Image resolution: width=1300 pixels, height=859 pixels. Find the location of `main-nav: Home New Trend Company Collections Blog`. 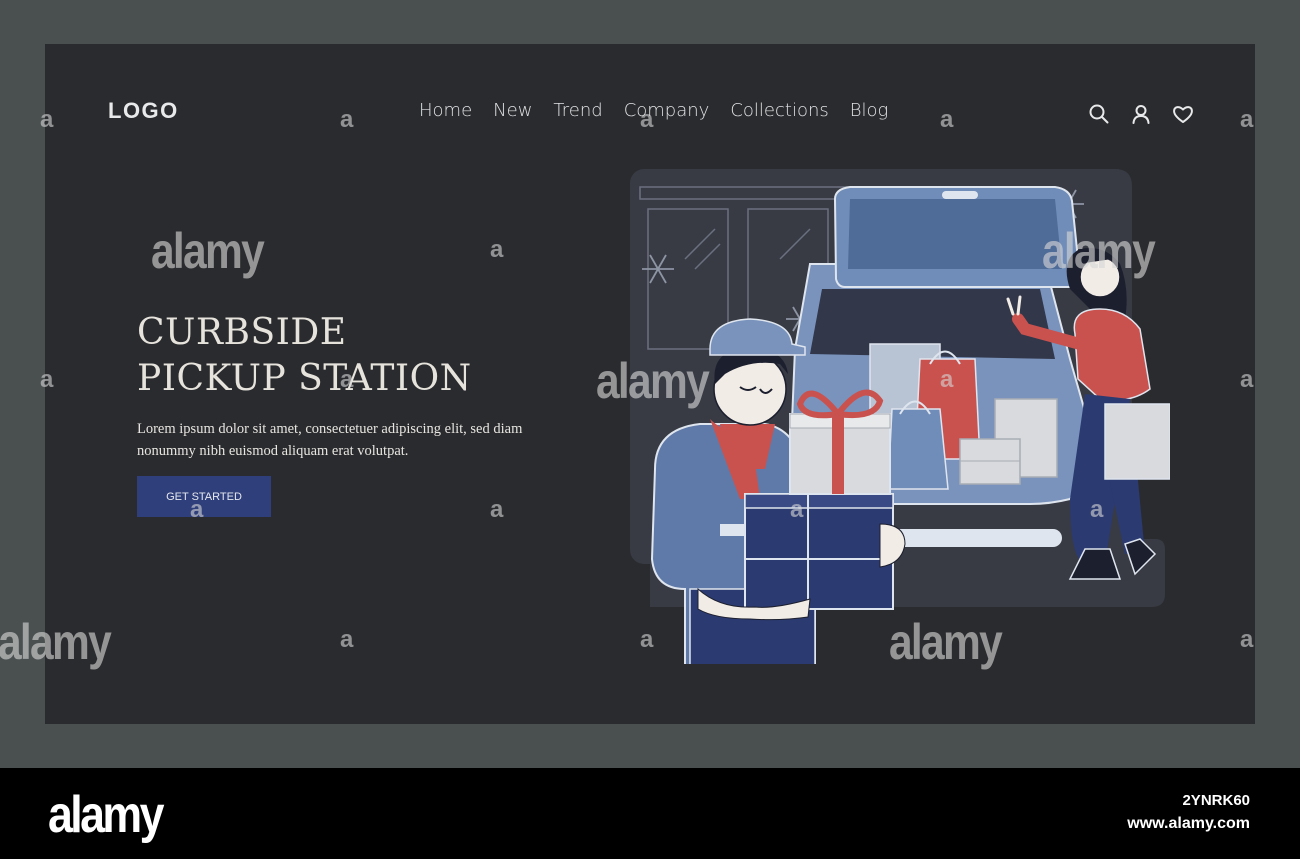

main-nav: Home New Trend Company Collections Blog is located at coordinates (653, 110).